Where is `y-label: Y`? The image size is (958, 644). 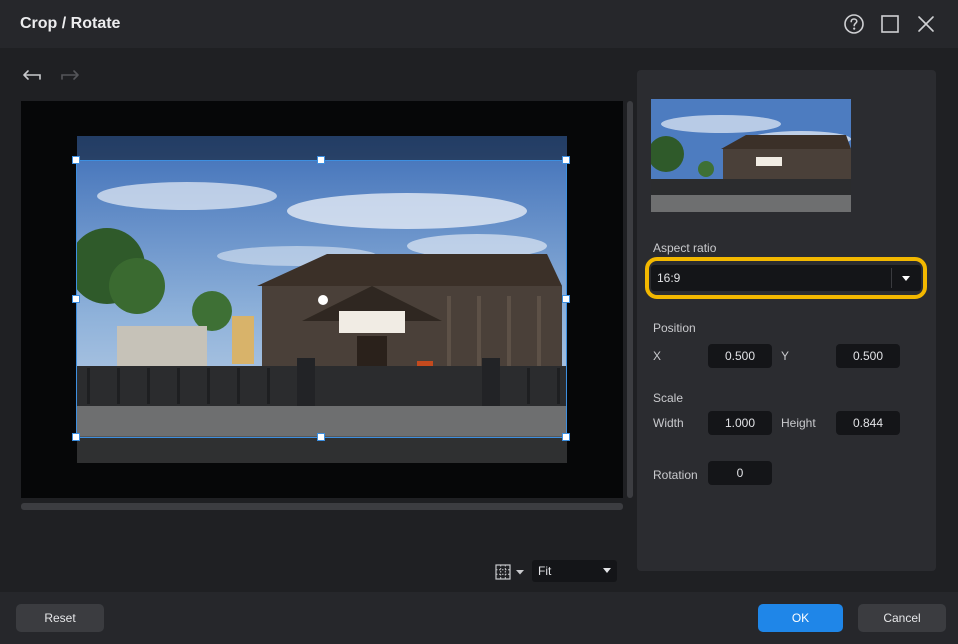 y-label: Y is located at coordinates (785, 356).